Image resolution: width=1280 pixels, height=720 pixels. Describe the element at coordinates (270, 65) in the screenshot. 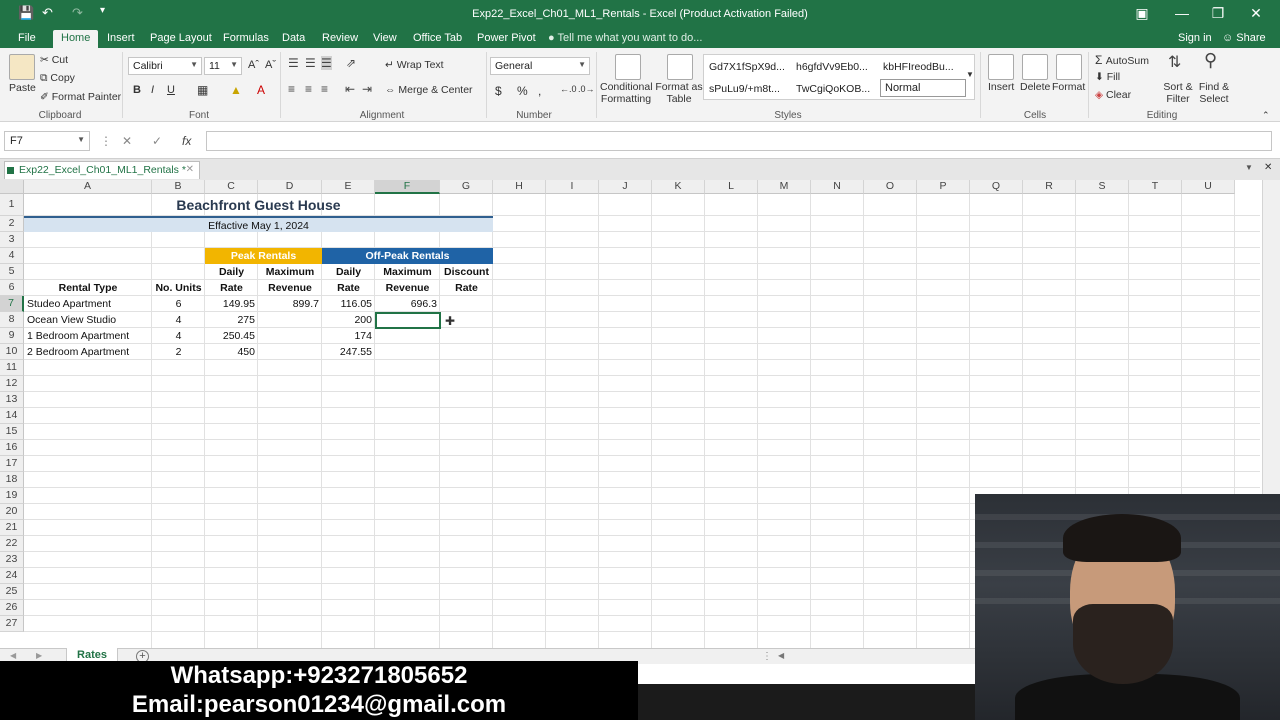

I see `decrease-font-icon: Aˇ` at that location.